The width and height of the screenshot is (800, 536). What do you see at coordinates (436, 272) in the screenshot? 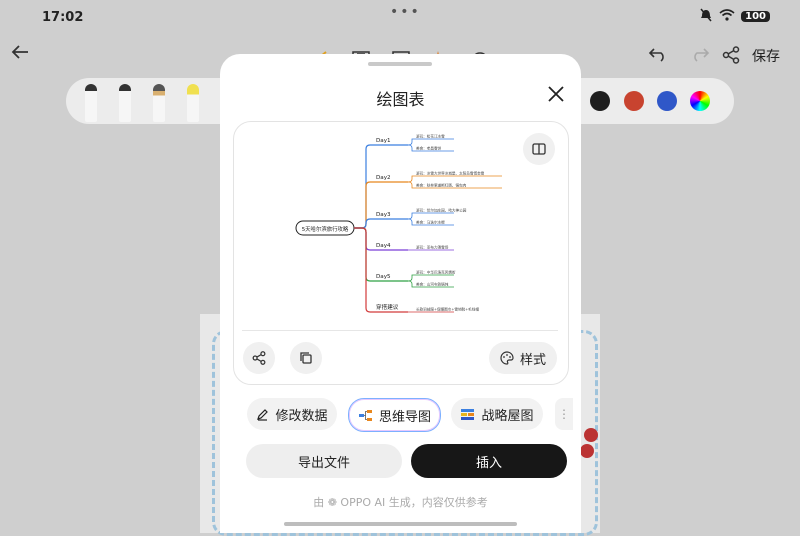
I see `mindmap-leaf-label: 游玩：中华巴洛克风情街` at bounding box center [436, 272].